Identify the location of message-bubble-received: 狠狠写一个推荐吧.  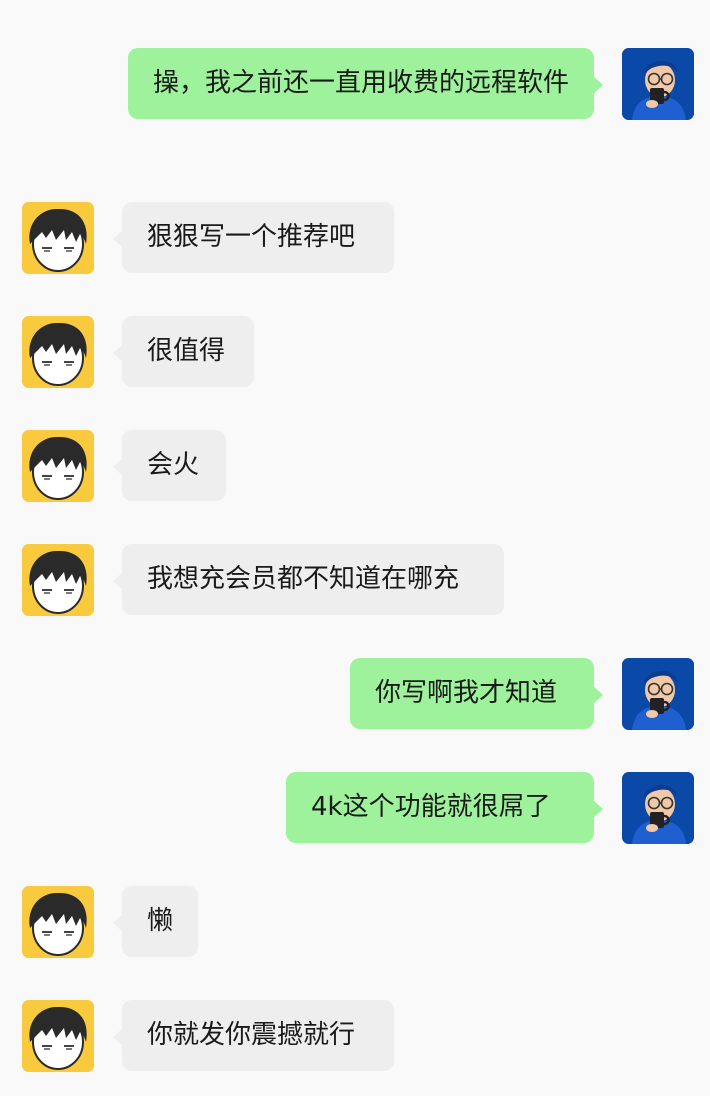
(253, 237).